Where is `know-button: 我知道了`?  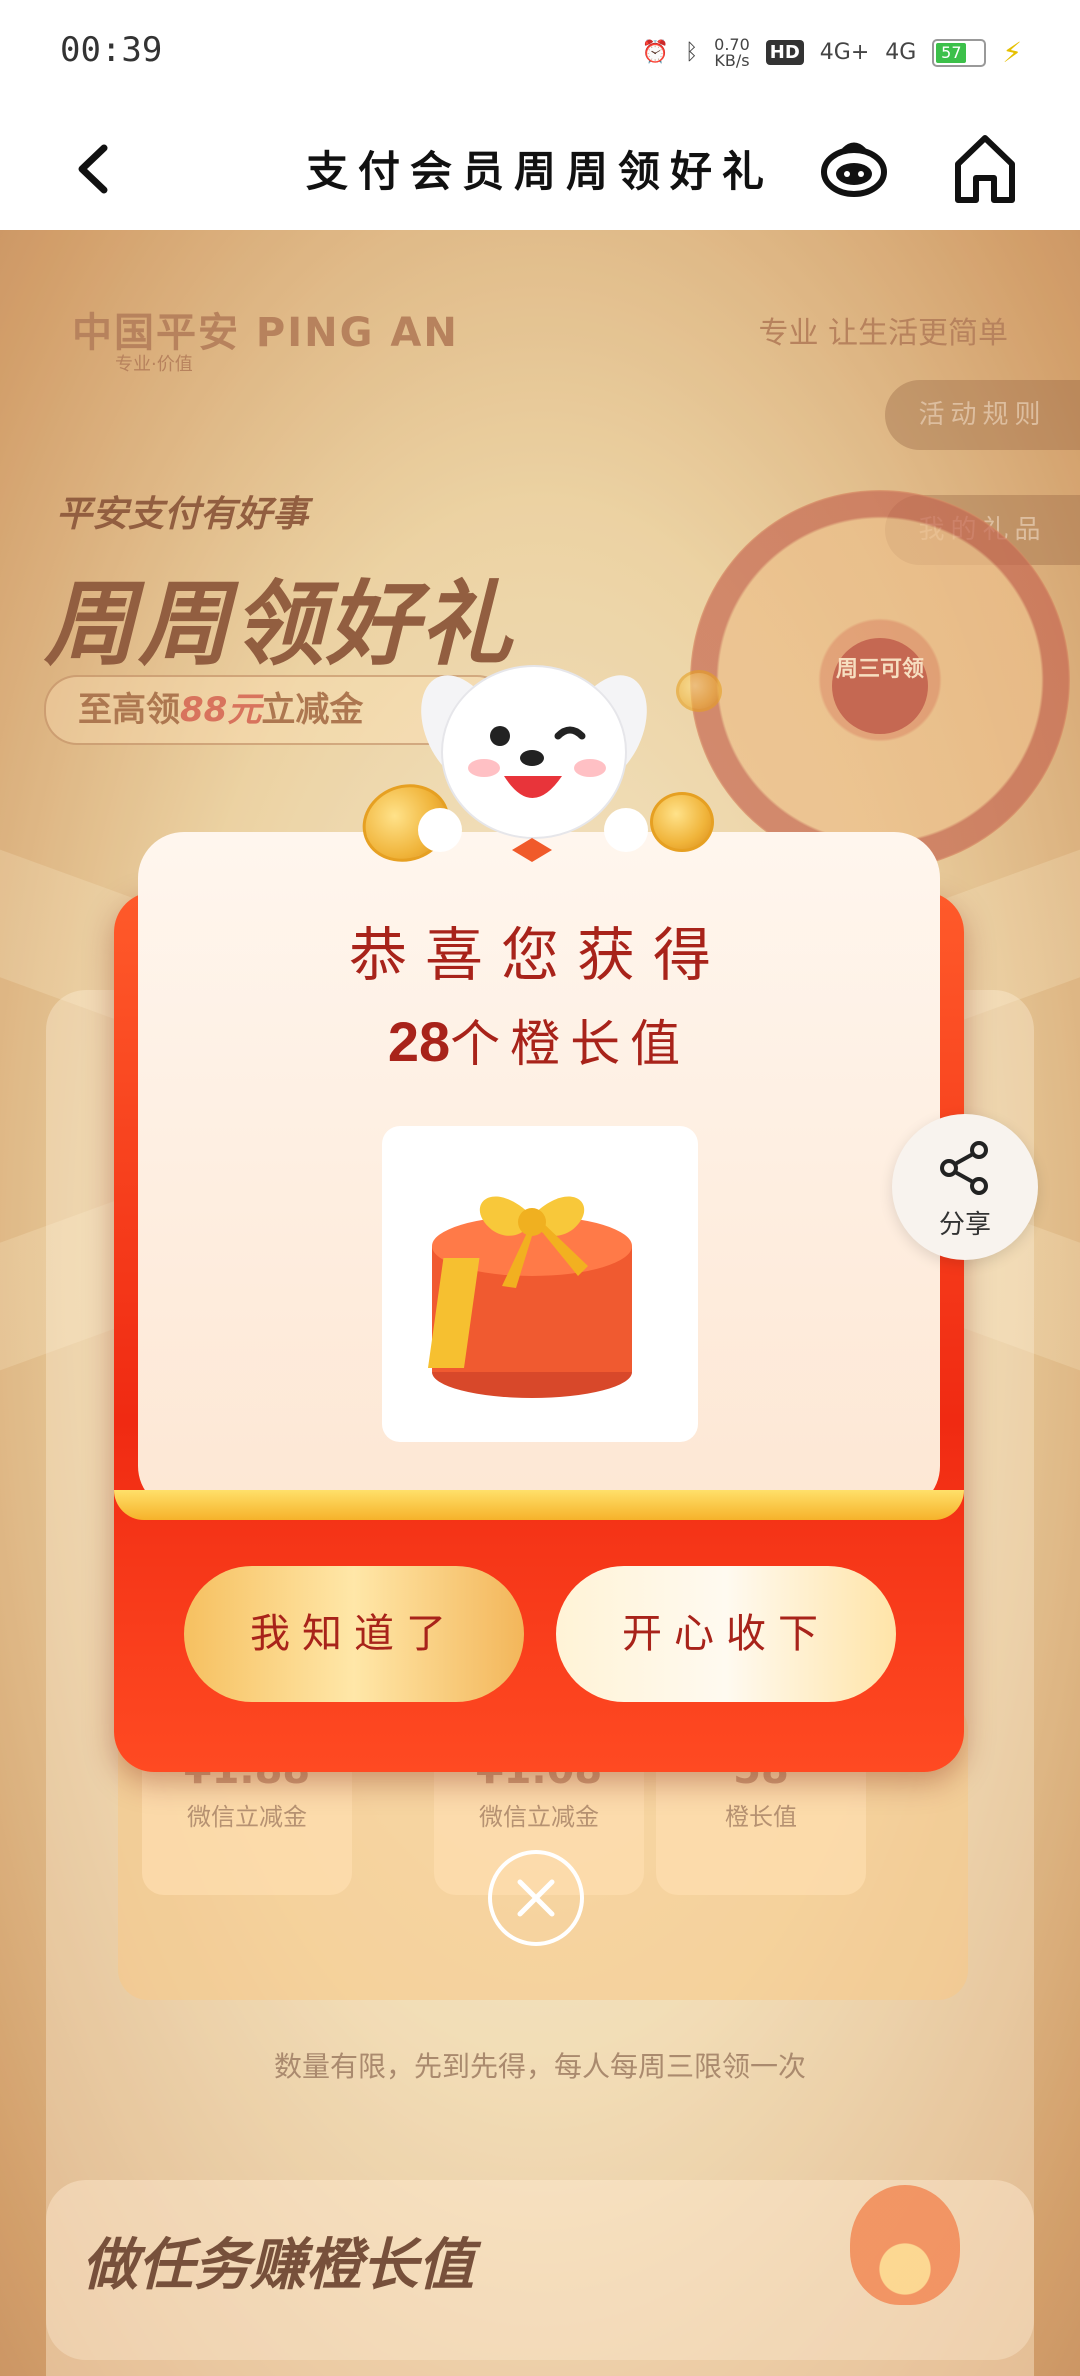
know-button: 我知道了 is located at coordinates (354, 1634).